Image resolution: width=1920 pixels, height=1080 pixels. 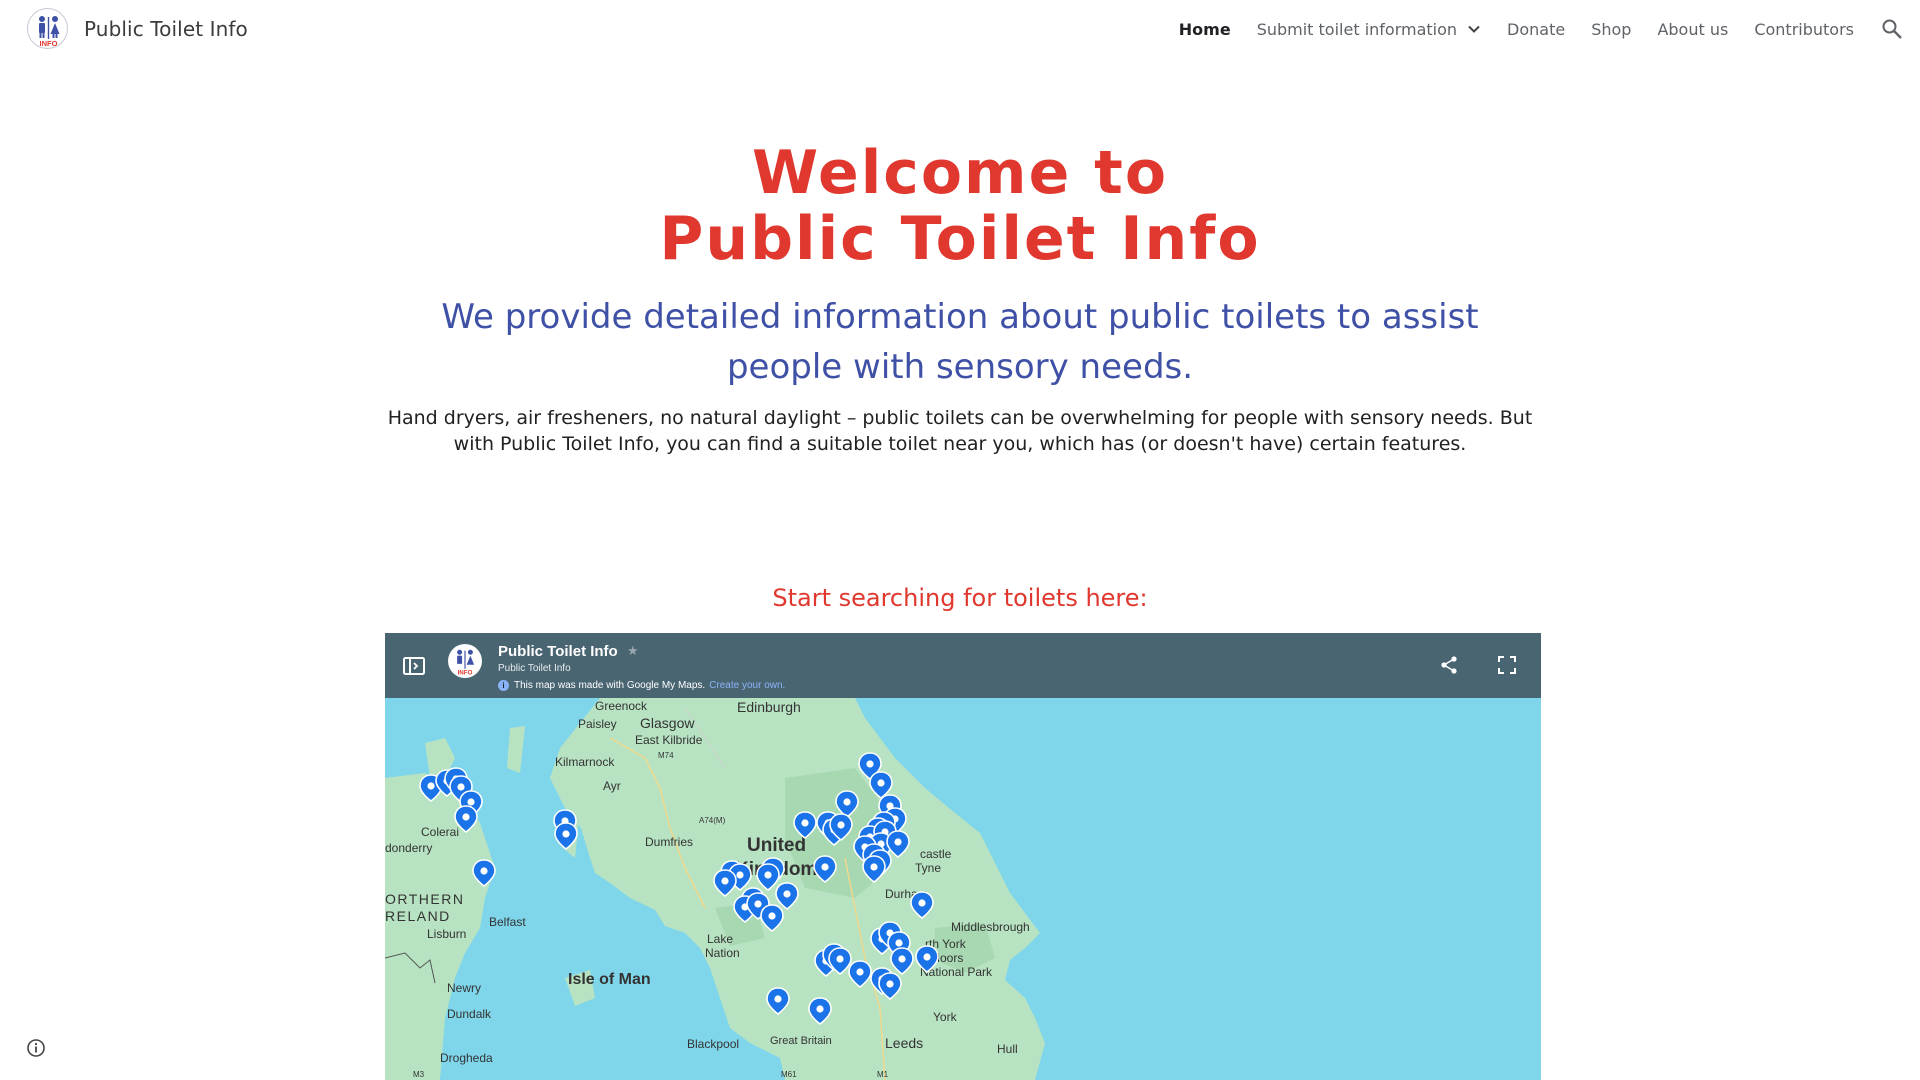 What do you see at coordinates (469, 1014) in the screenshot?
I see `label-dundalk: Dundalk` at bounding box center [469, 1014].